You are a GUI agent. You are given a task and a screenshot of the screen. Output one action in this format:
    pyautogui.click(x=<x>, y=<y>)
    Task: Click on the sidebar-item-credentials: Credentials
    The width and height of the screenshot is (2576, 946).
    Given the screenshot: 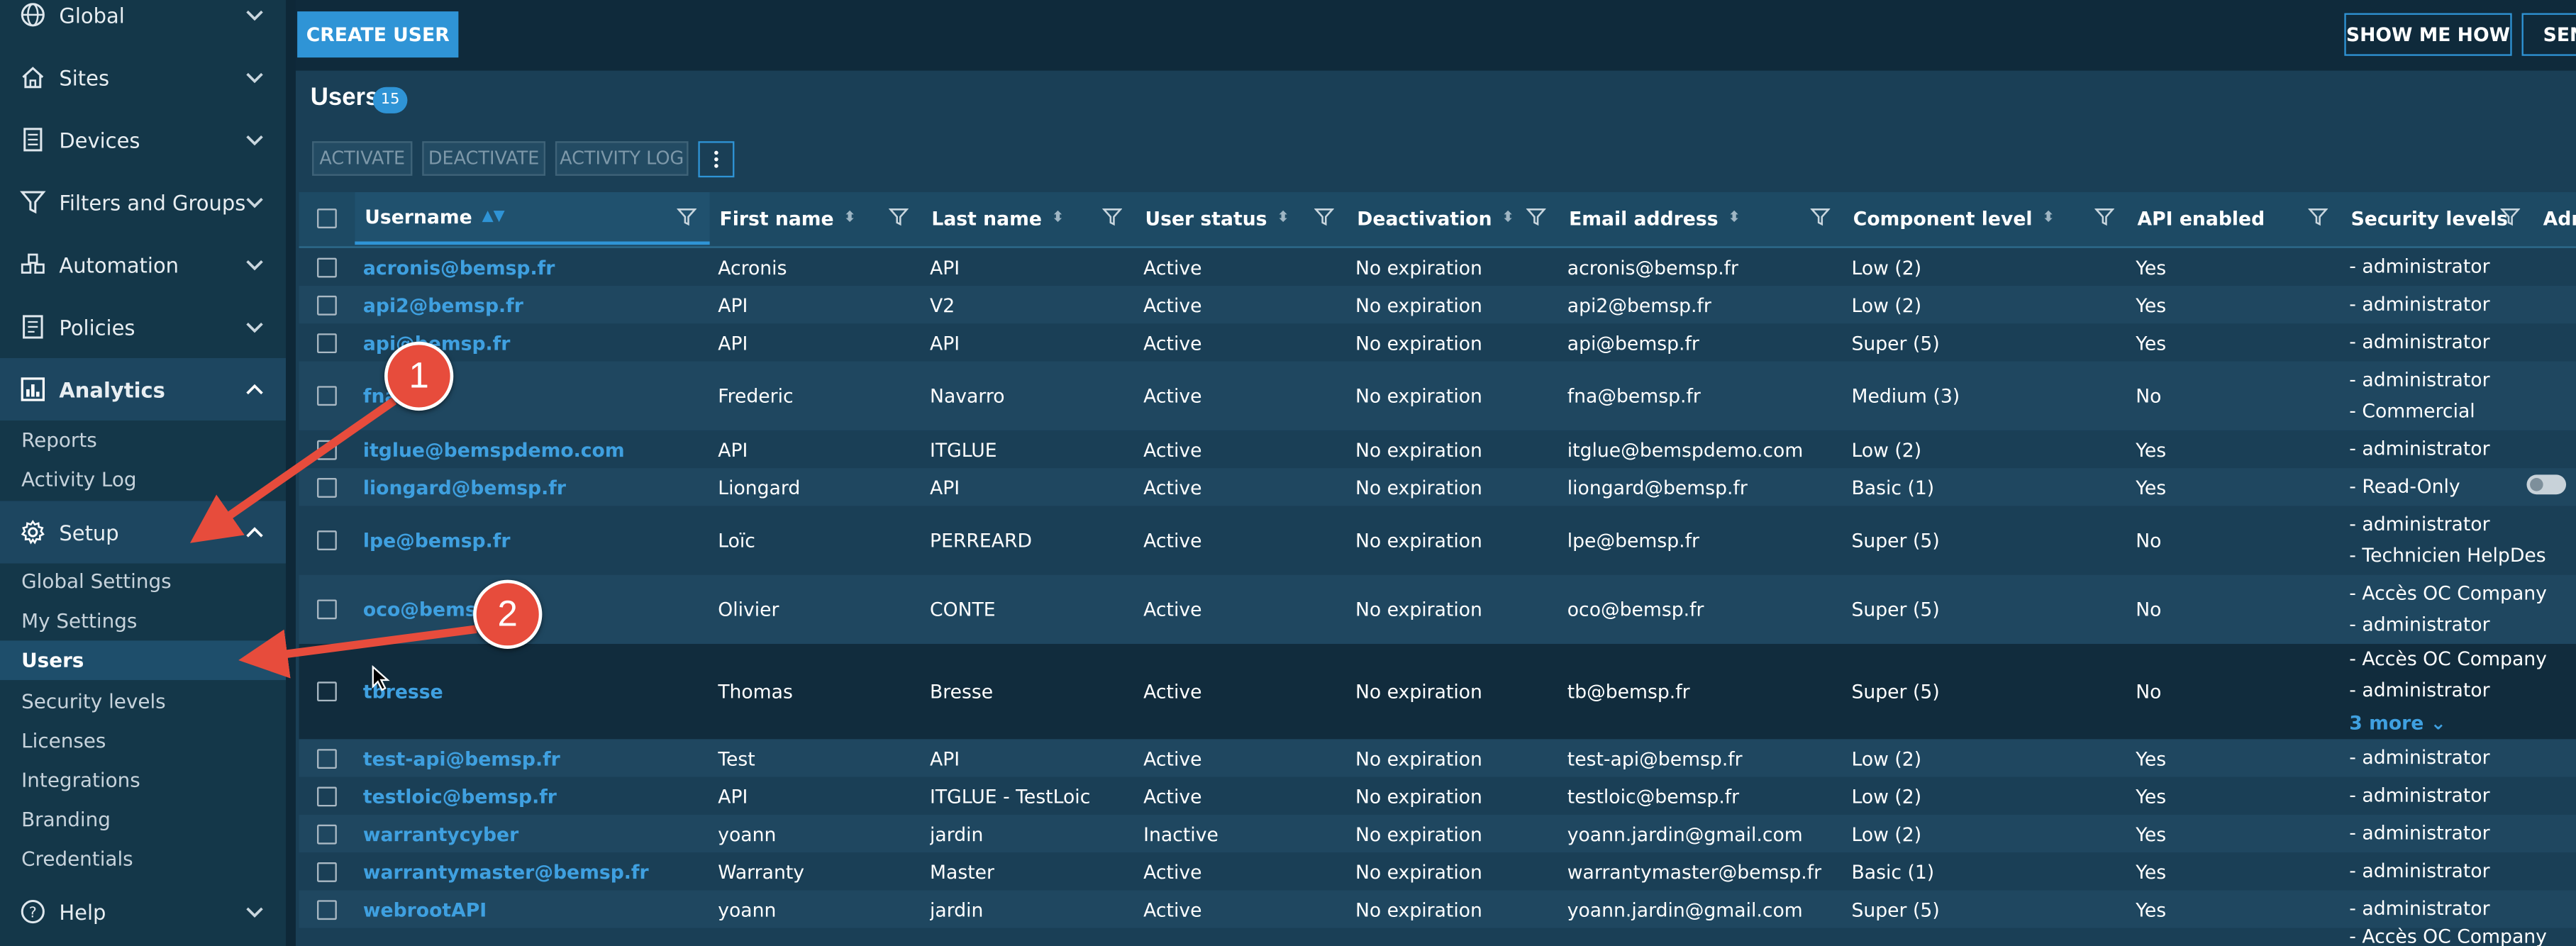 What is the action you would take?
    pyautogui.click(x=143, y=859)
    